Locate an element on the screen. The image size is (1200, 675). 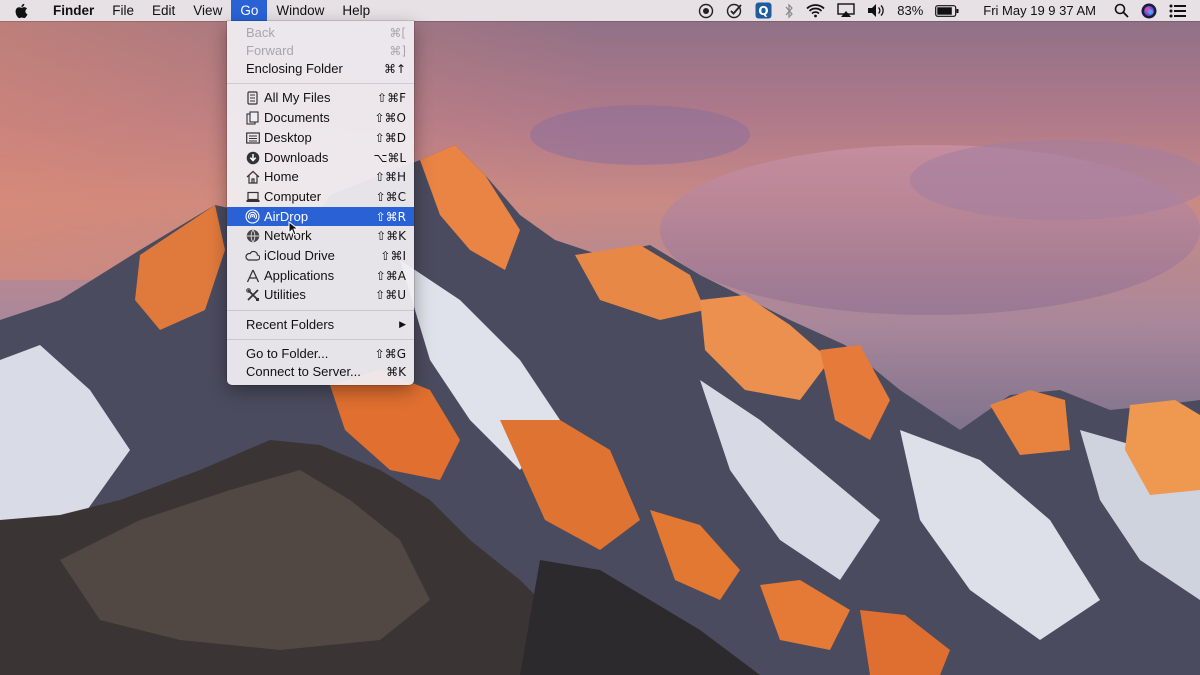
utilities-icon is located at coordinates (252, 294).